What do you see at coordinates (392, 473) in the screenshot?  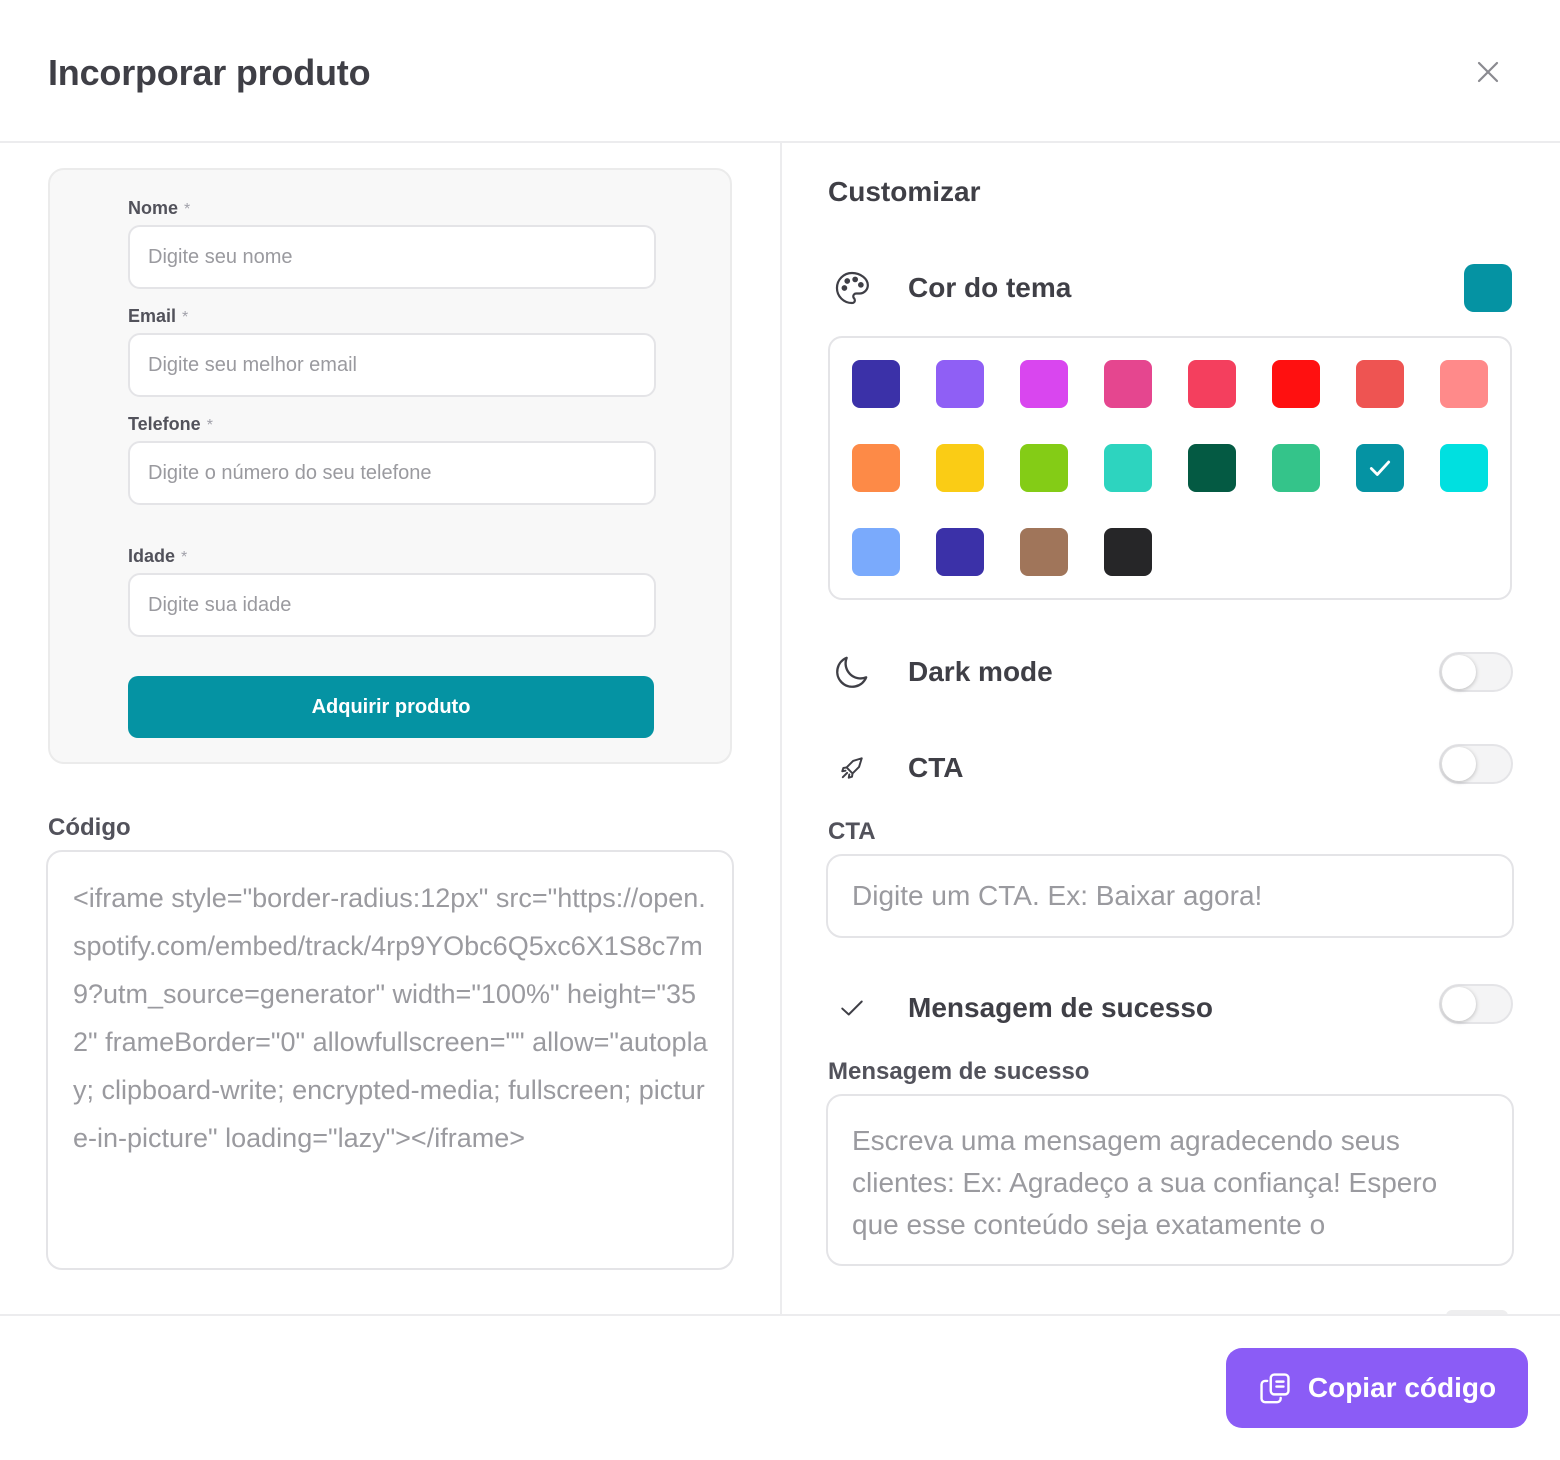 I see `phone-input: Digite o número do seu telefone` at bounding box center [392, 473].